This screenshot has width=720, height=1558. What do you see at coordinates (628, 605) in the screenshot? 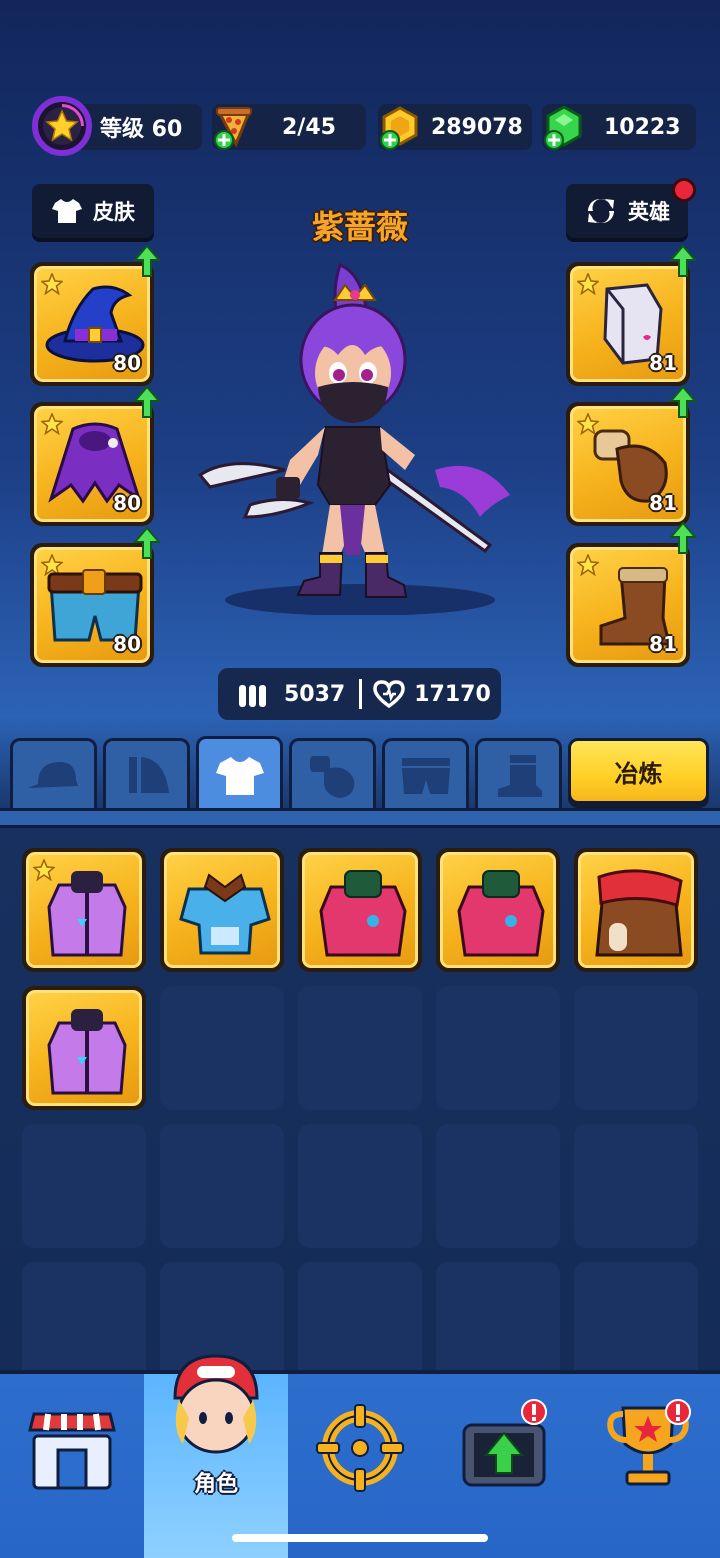
I see `equip-slot-boots: 81` at bounding box center [628, 605].